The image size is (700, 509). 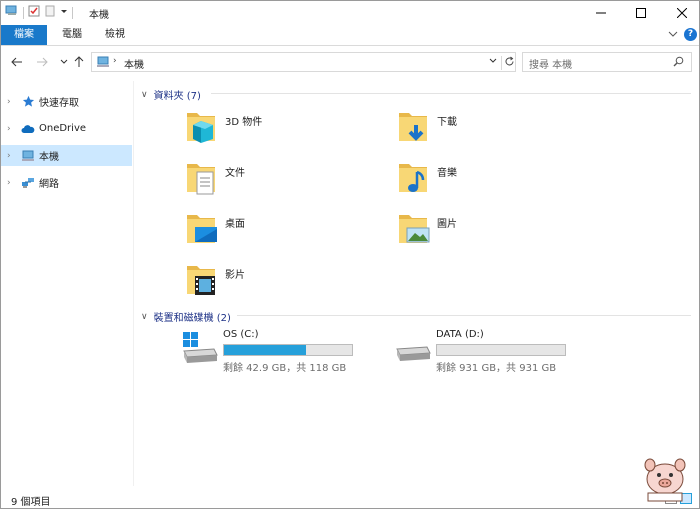 I want to click on folder-item-downloads: 下載, so click(x=497, y=129).